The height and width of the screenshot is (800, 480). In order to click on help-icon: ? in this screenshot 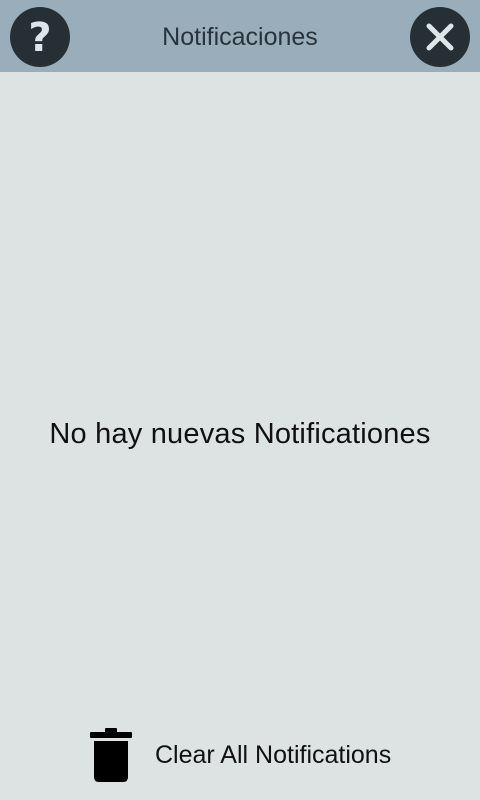, I will do `click(40, 38)`.